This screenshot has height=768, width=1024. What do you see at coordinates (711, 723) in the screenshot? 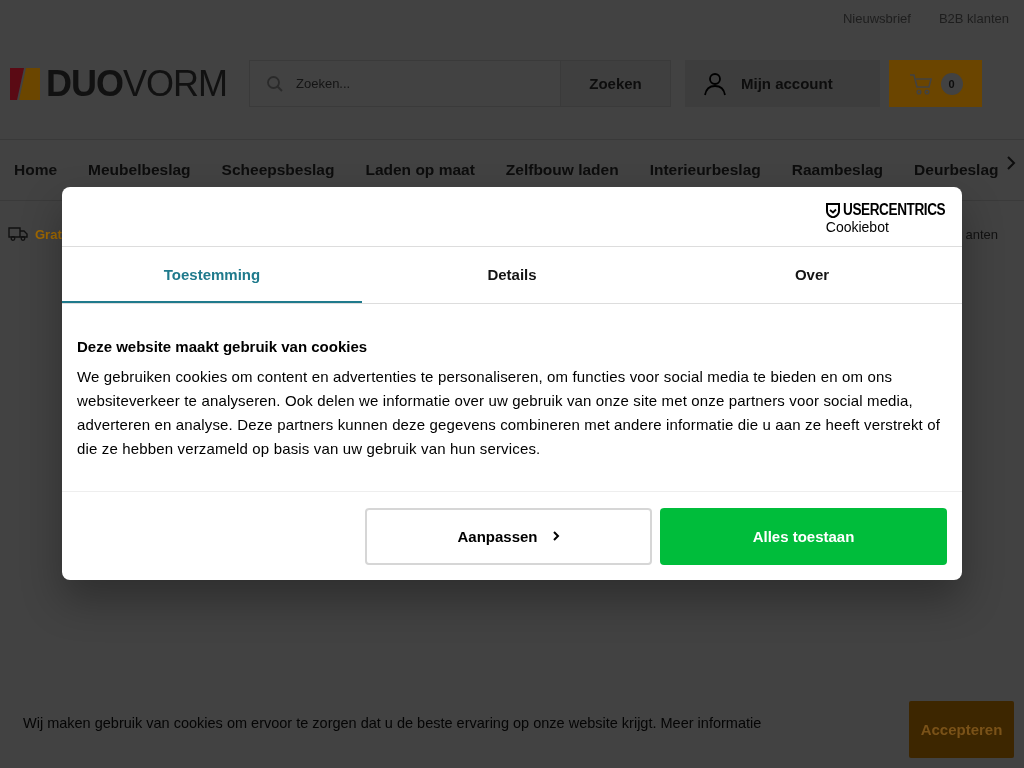
I see `more-info-link: Meer informatie` at bounding box center [711, 723].